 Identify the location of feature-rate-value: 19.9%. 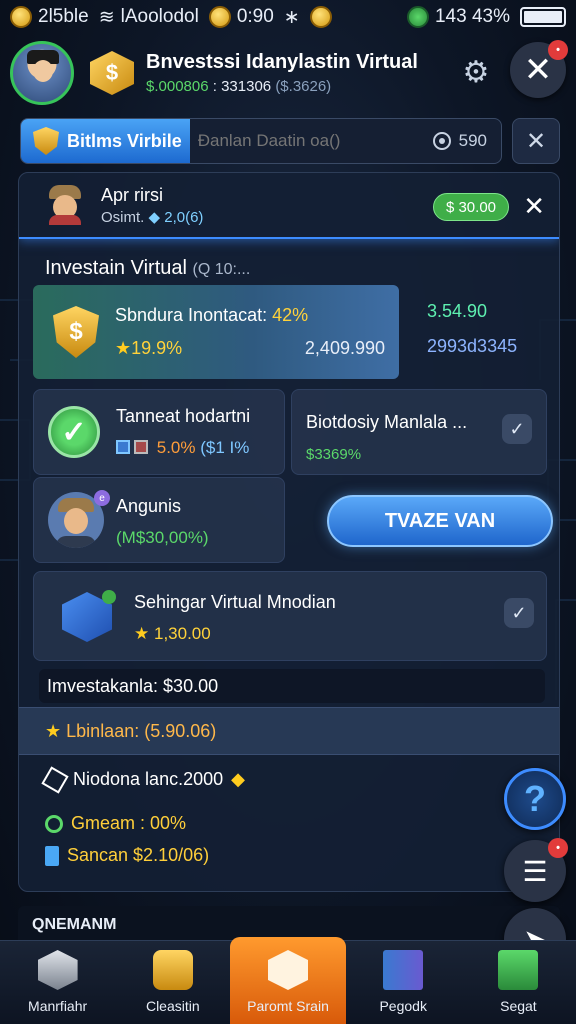
(157, 348).